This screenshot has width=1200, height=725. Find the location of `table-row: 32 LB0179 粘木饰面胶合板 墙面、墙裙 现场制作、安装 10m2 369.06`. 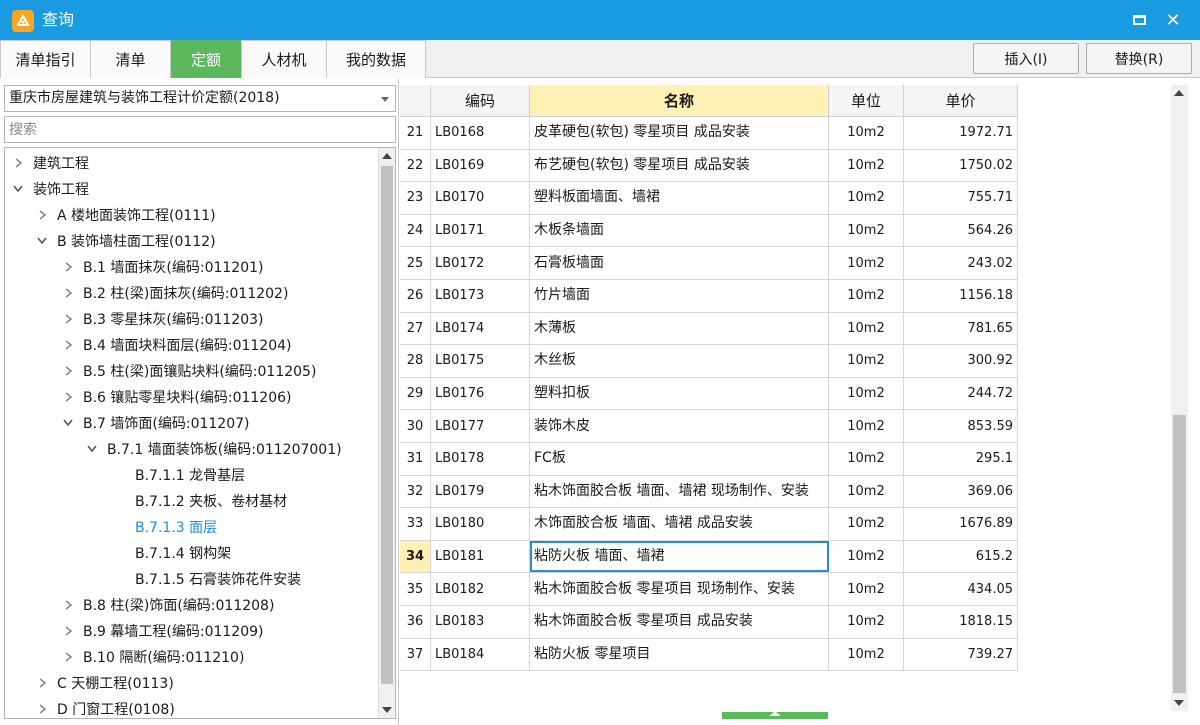

table-row: 32 LB0179 粘木饰面胶合板 墙面、墙裙 现场制作、安装 10m2 369.06 is located at coordinates (709, 492).